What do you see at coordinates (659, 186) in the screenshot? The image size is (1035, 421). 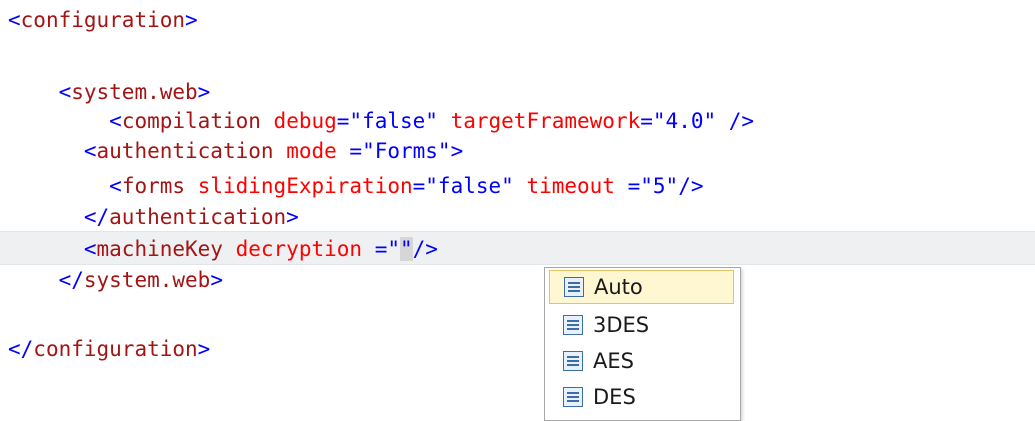 I see `code-token: "5"` at bounding box center [659, 186].